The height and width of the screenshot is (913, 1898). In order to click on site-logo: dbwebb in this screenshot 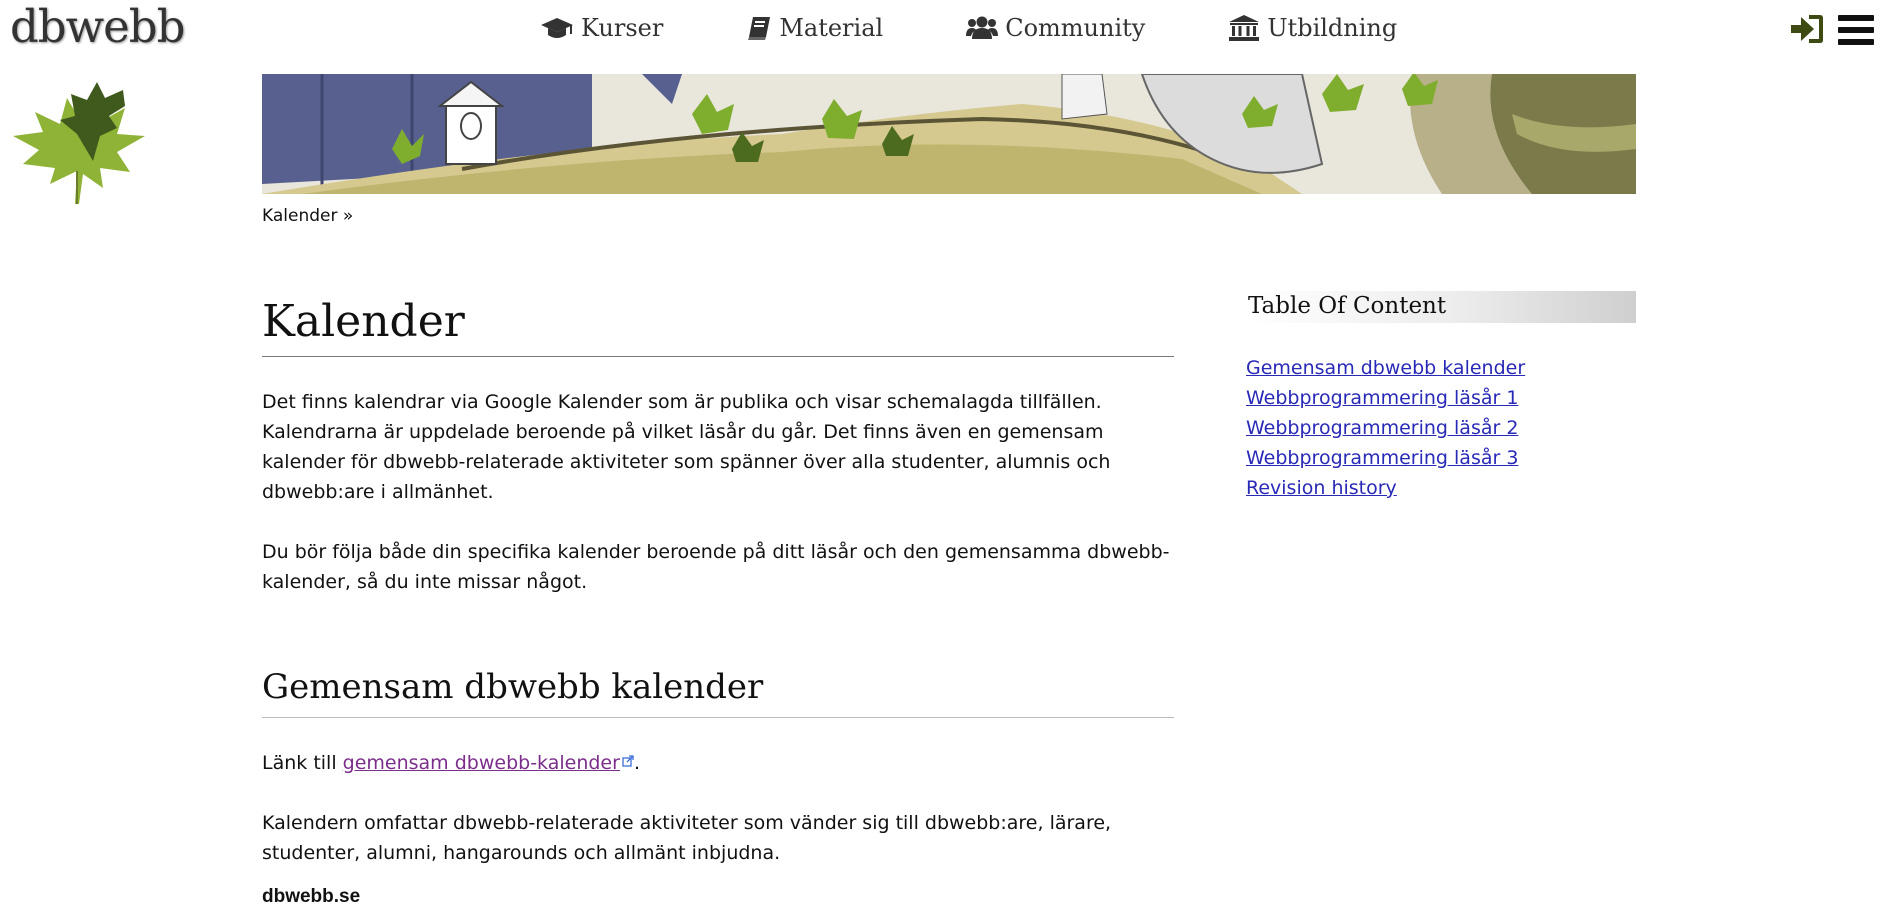, I will do `click(97, 26)`.